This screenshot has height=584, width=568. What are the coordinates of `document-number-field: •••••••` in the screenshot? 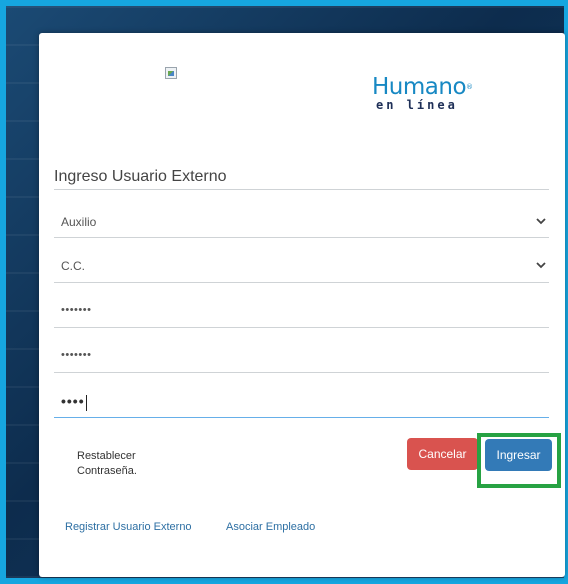 It's located at (301, 310).